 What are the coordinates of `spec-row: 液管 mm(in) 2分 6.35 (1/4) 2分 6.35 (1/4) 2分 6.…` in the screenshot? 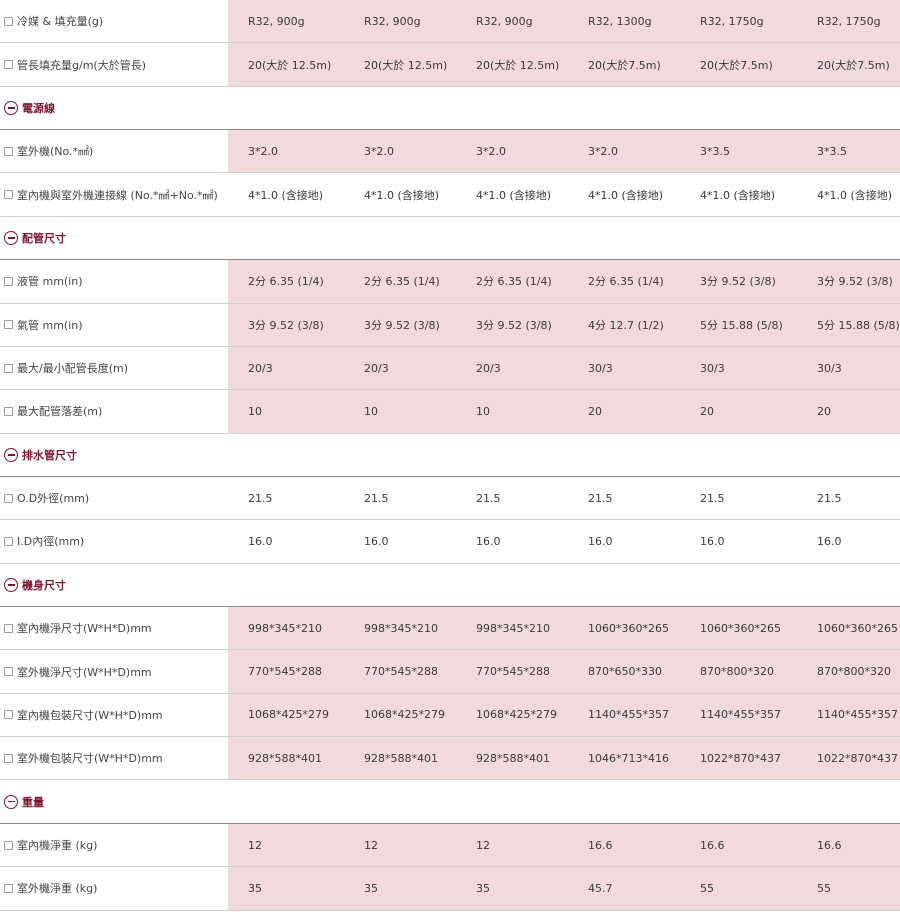 It's located at (450, 282).